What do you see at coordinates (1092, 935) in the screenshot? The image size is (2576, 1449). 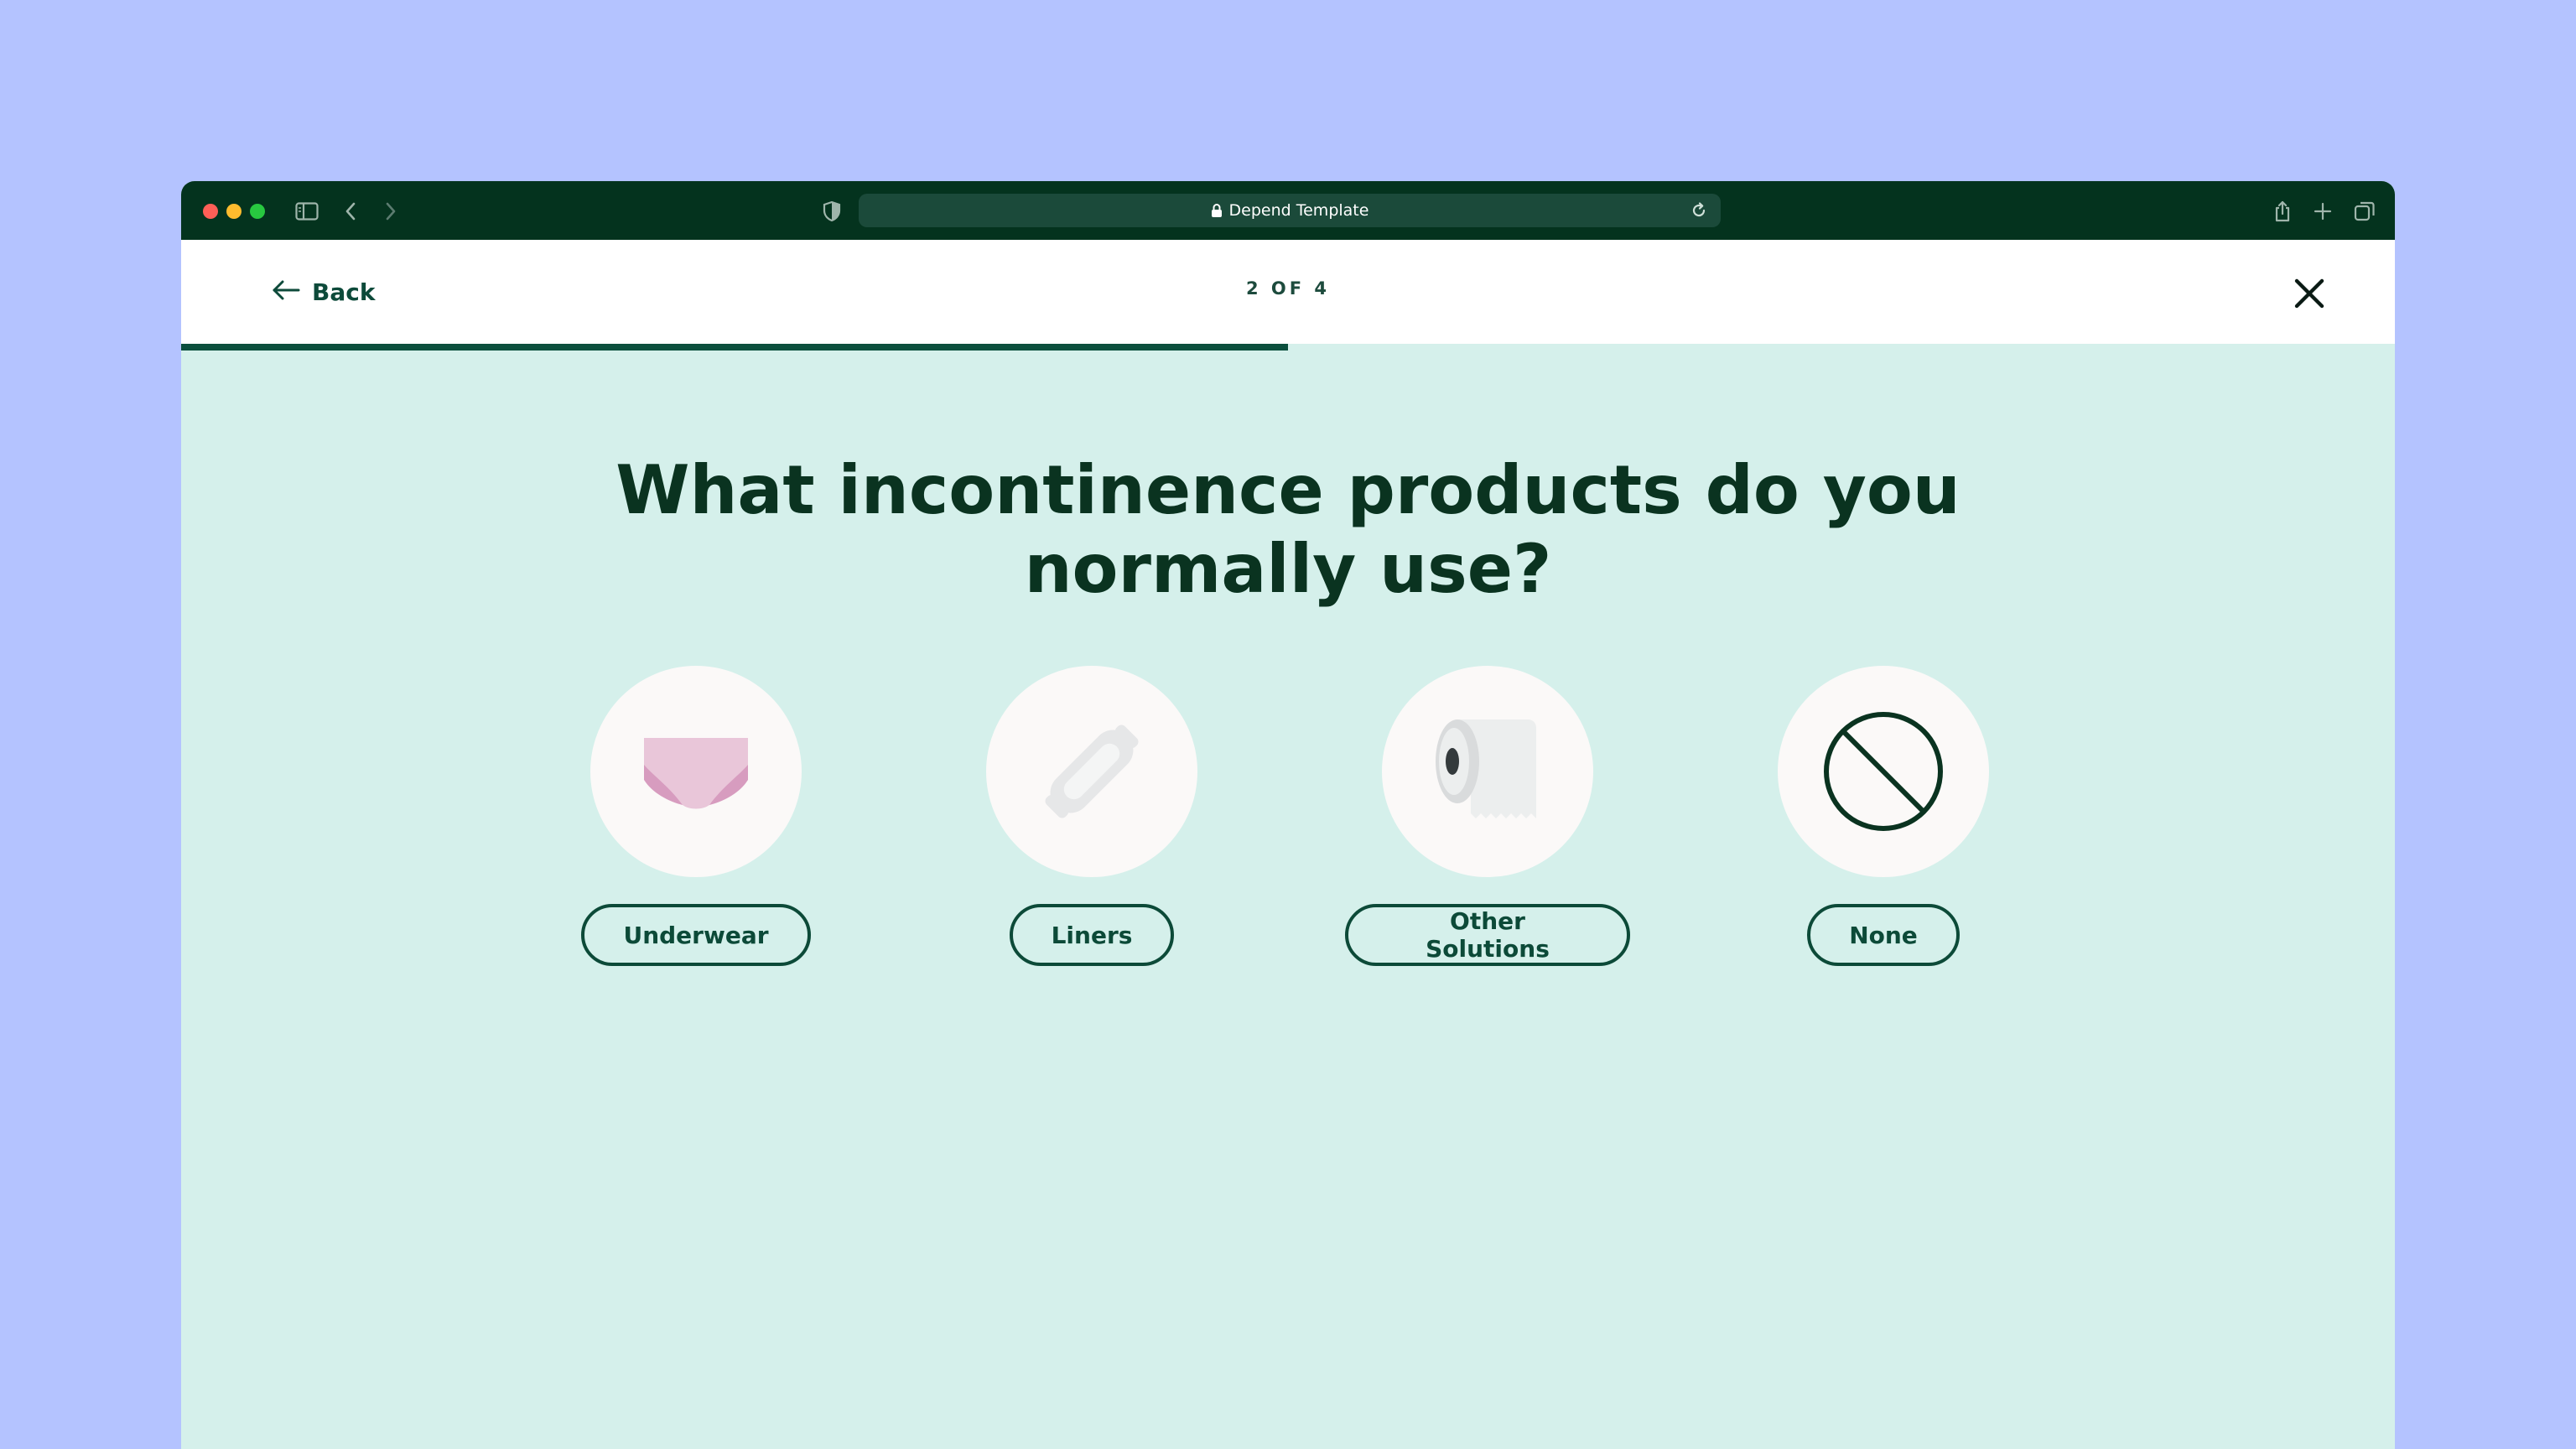 I see `option-button: Liners` at bounding box center [1092, 935].